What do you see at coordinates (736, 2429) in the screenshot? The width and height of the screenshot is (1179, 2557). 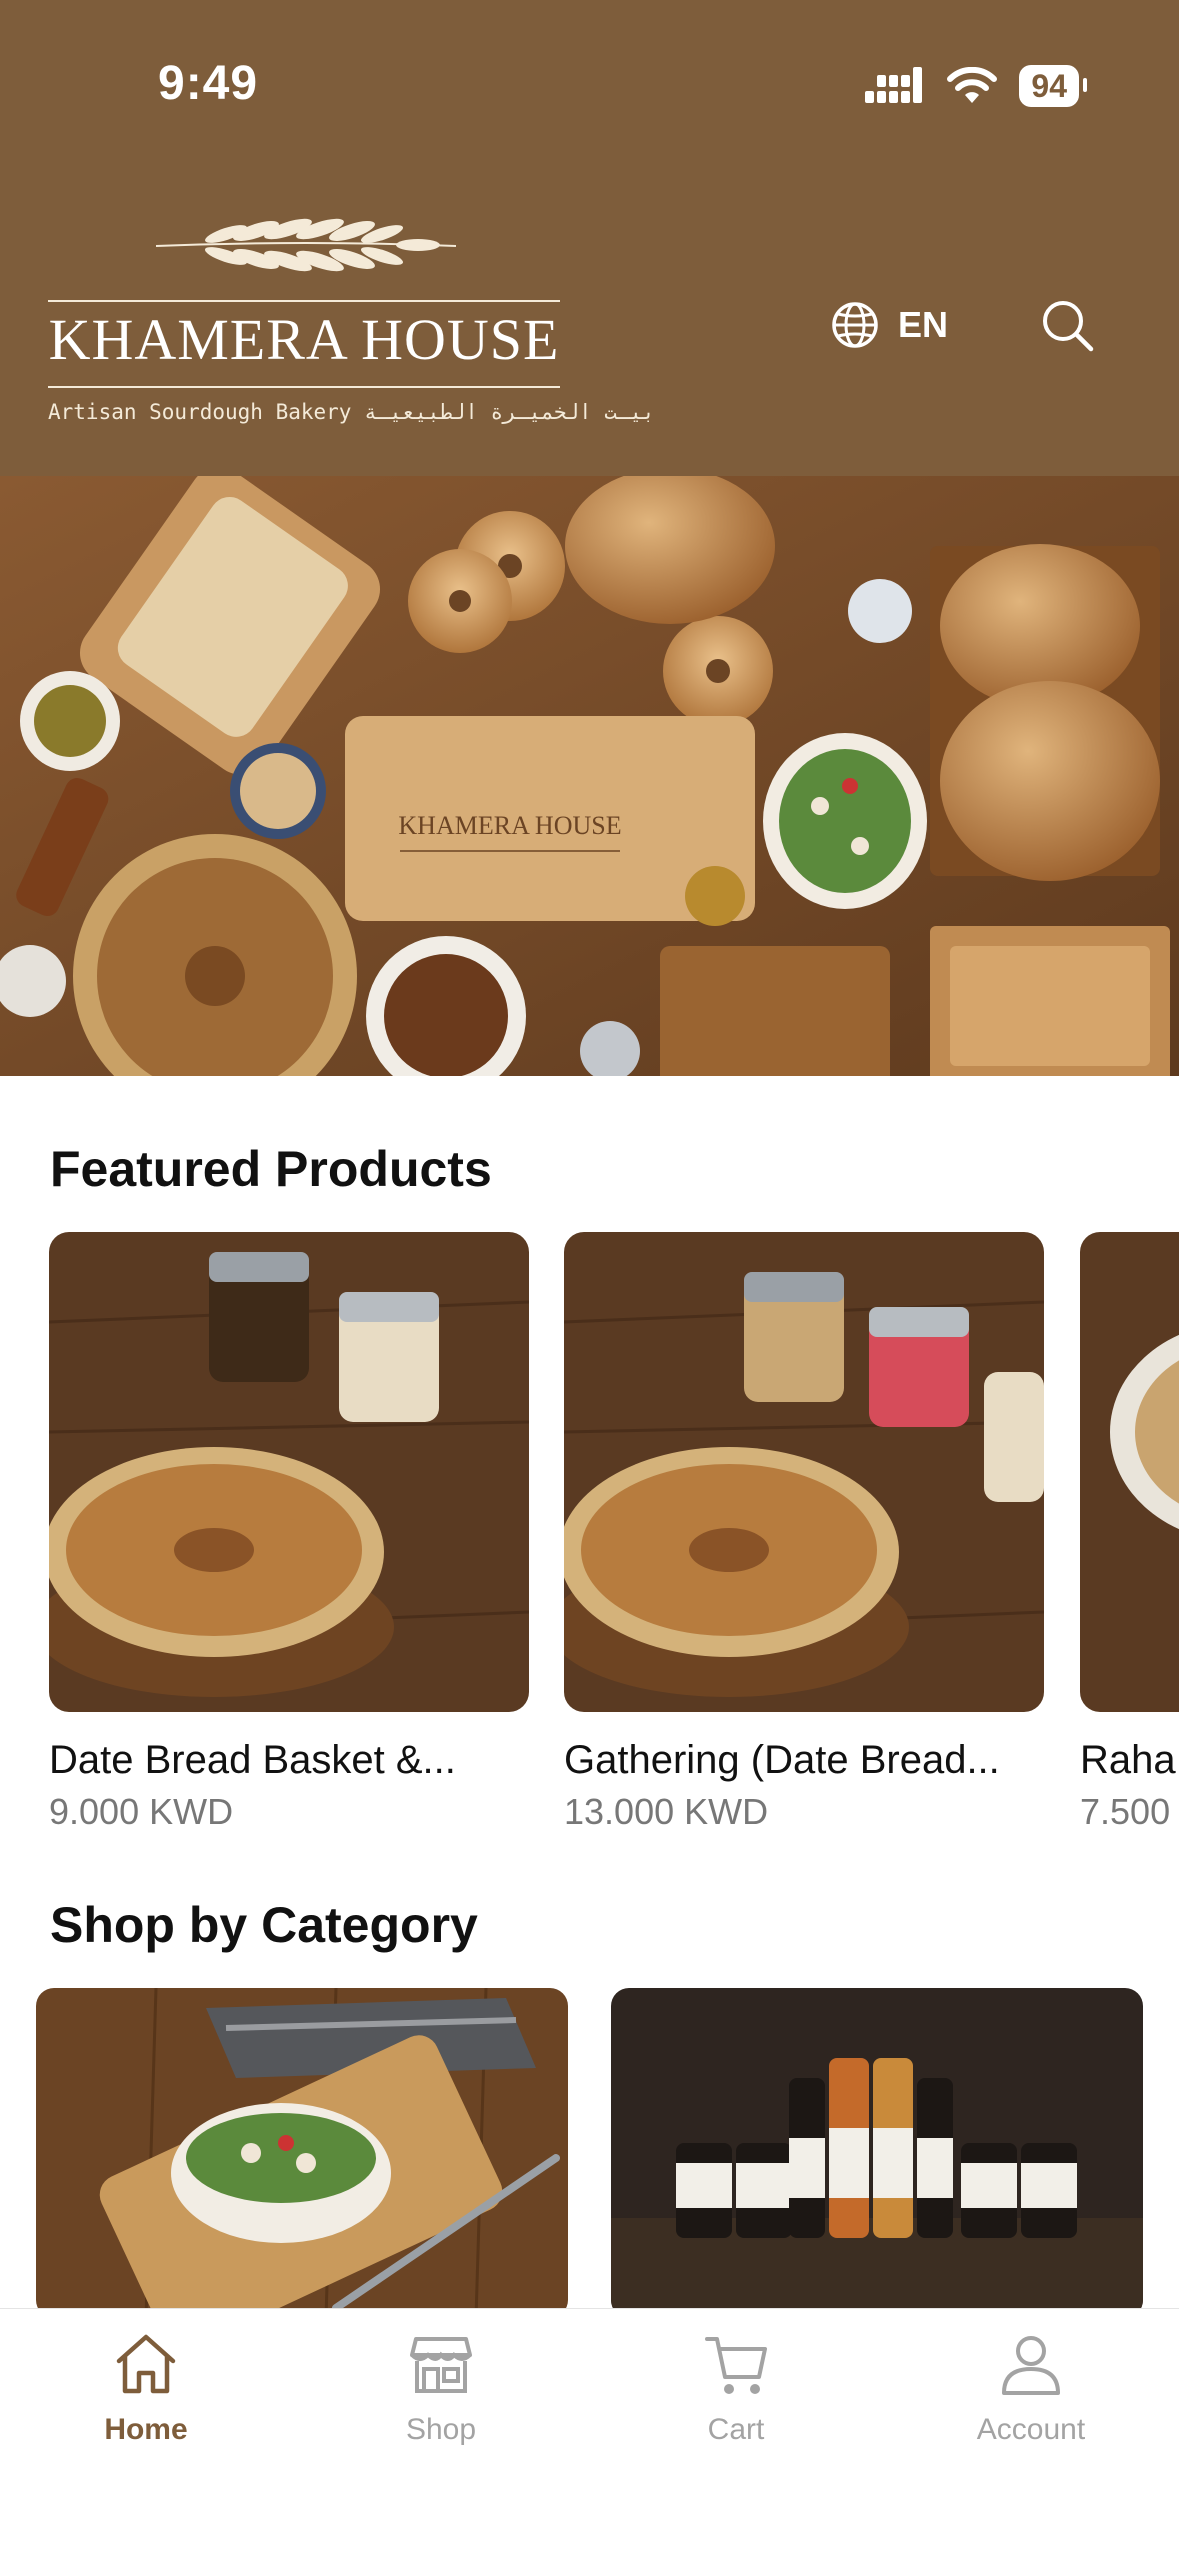 I see `tab-label: Cart` at bounding box center [736, 2429].